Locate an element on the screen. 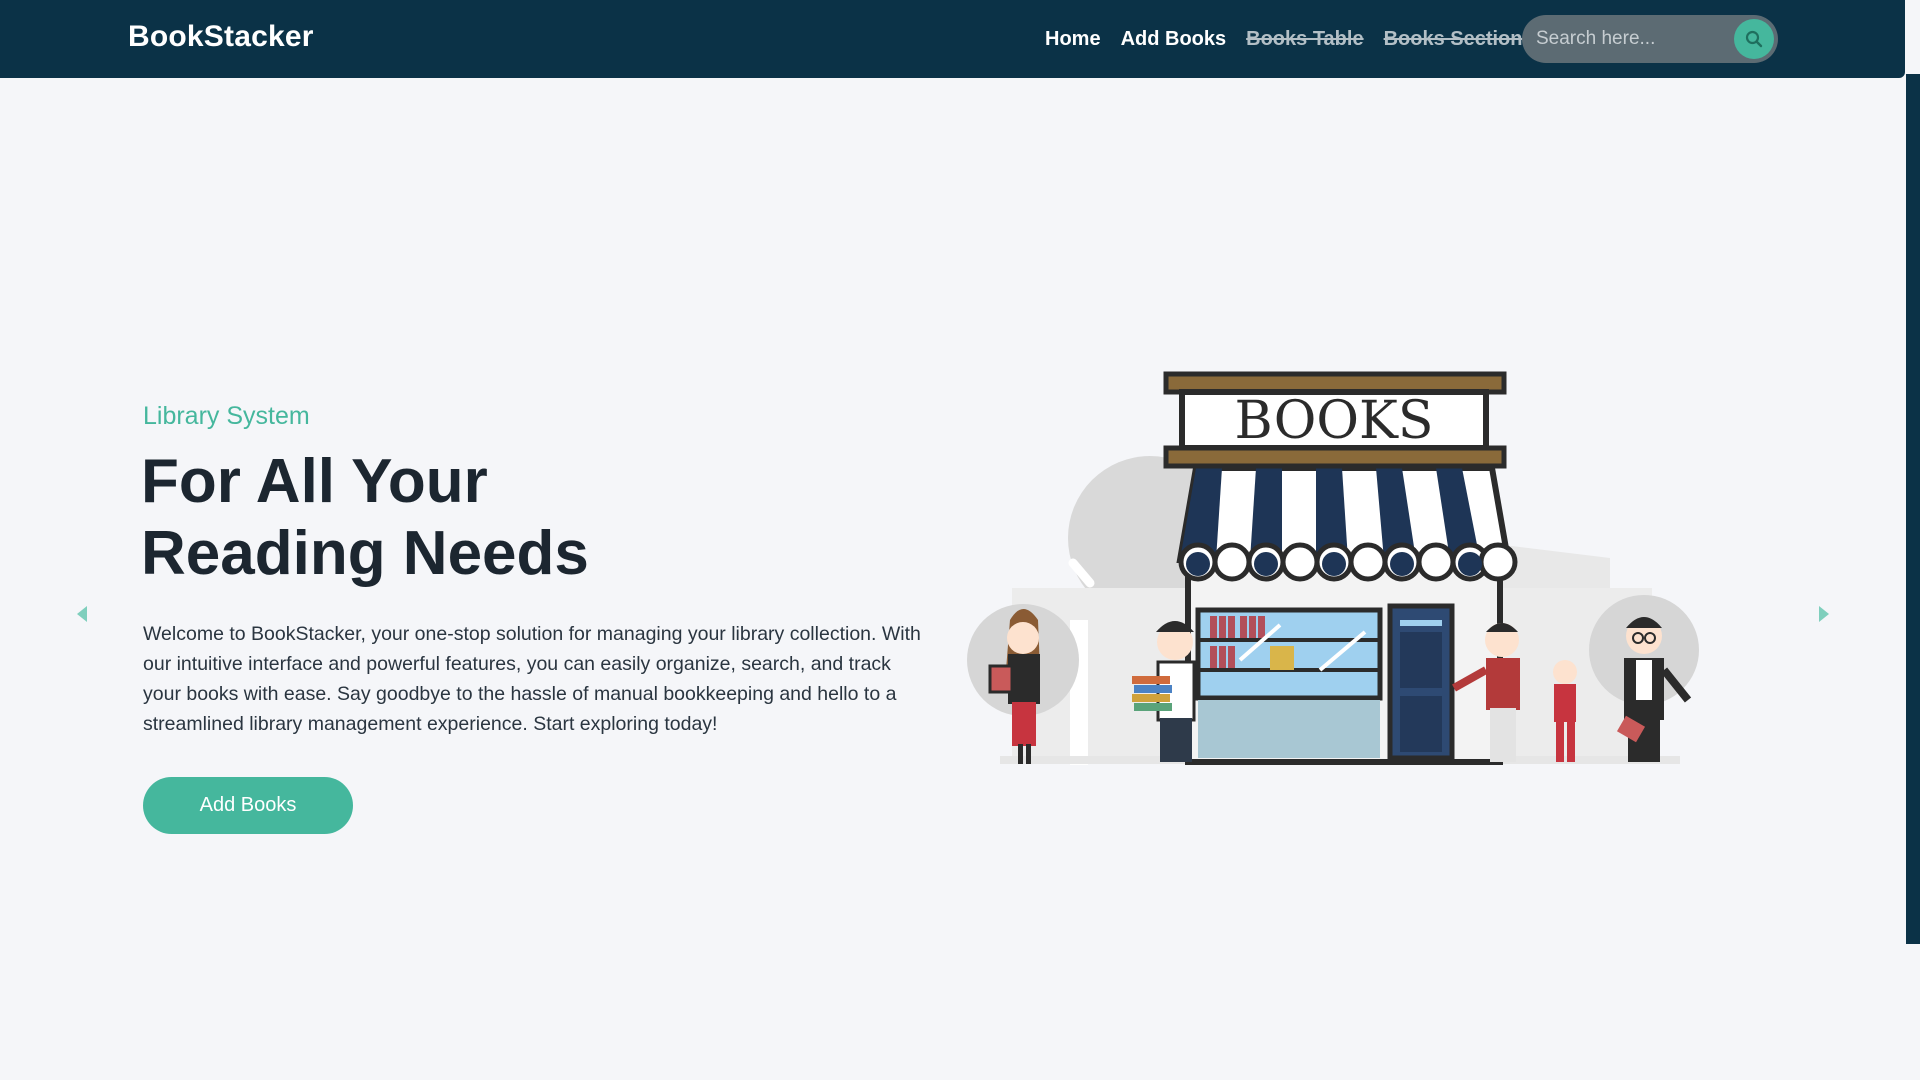 This screenshot has height=1080, width=1920. nav-link-books-section: Books Section is located at coordinates (1453, 39).